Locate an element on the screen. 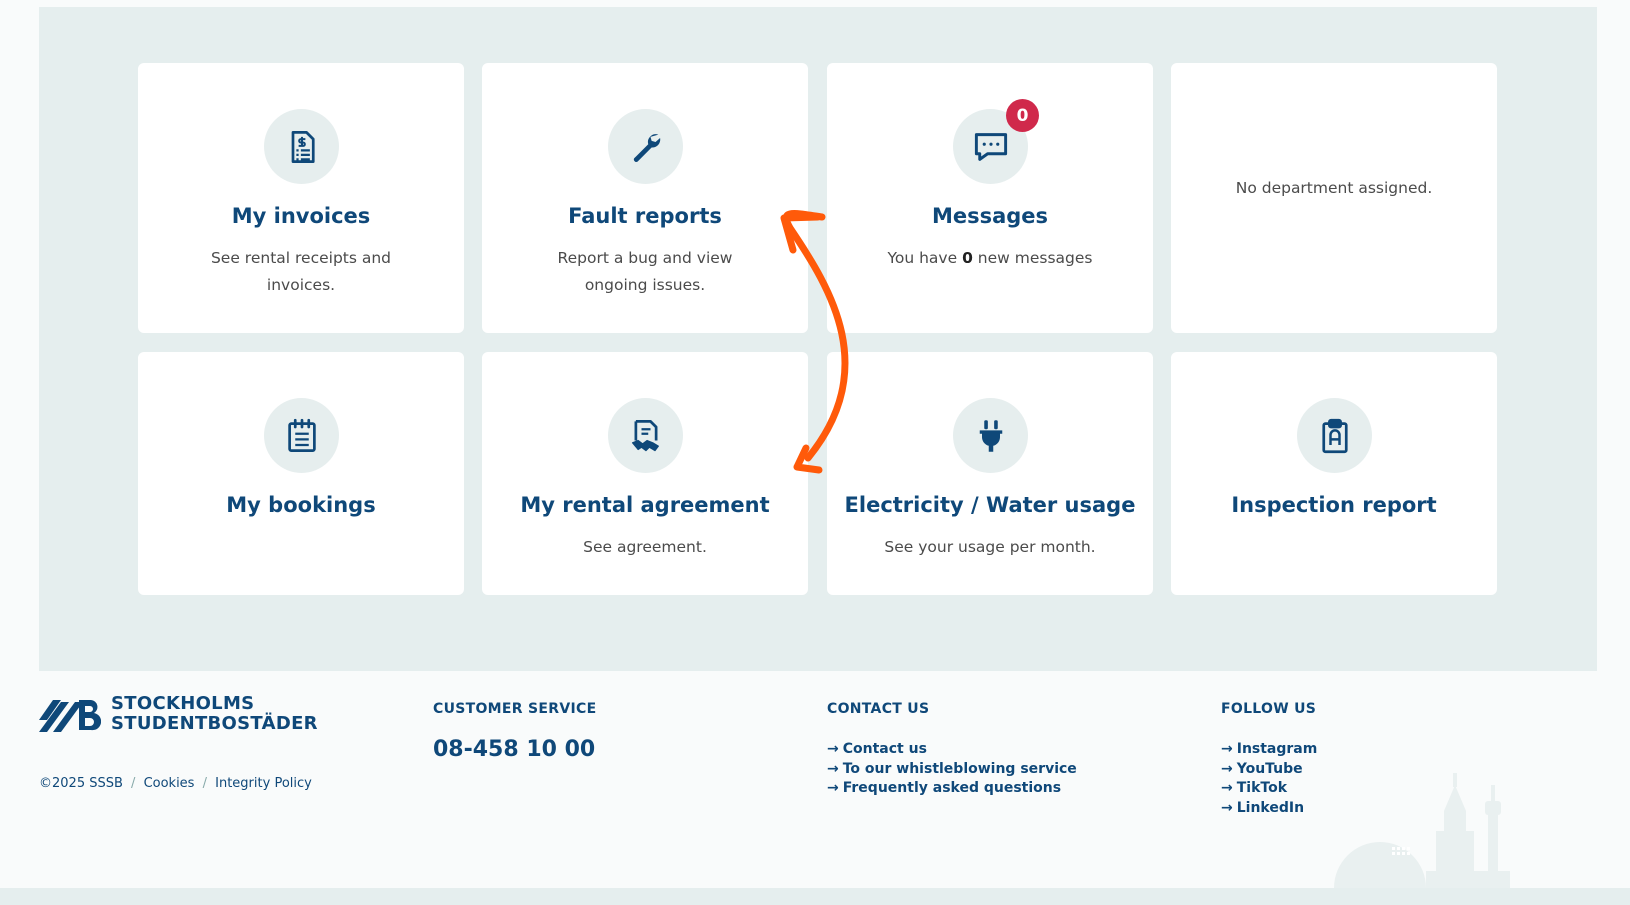 The height and width of the screenshot is (905, 1630). card-title: My bookings is located at coordinates (301, 505).